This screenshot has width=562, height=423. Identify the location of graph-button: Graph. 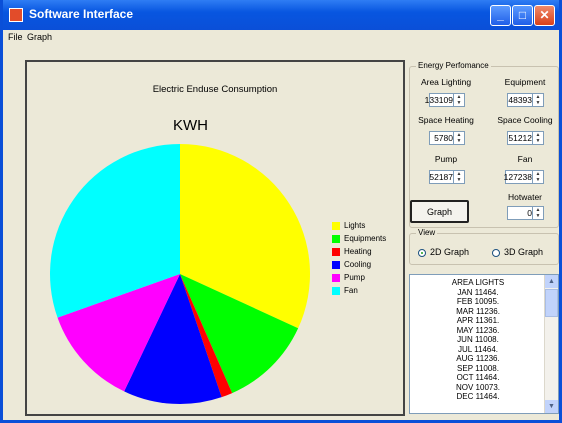
(439, 211).